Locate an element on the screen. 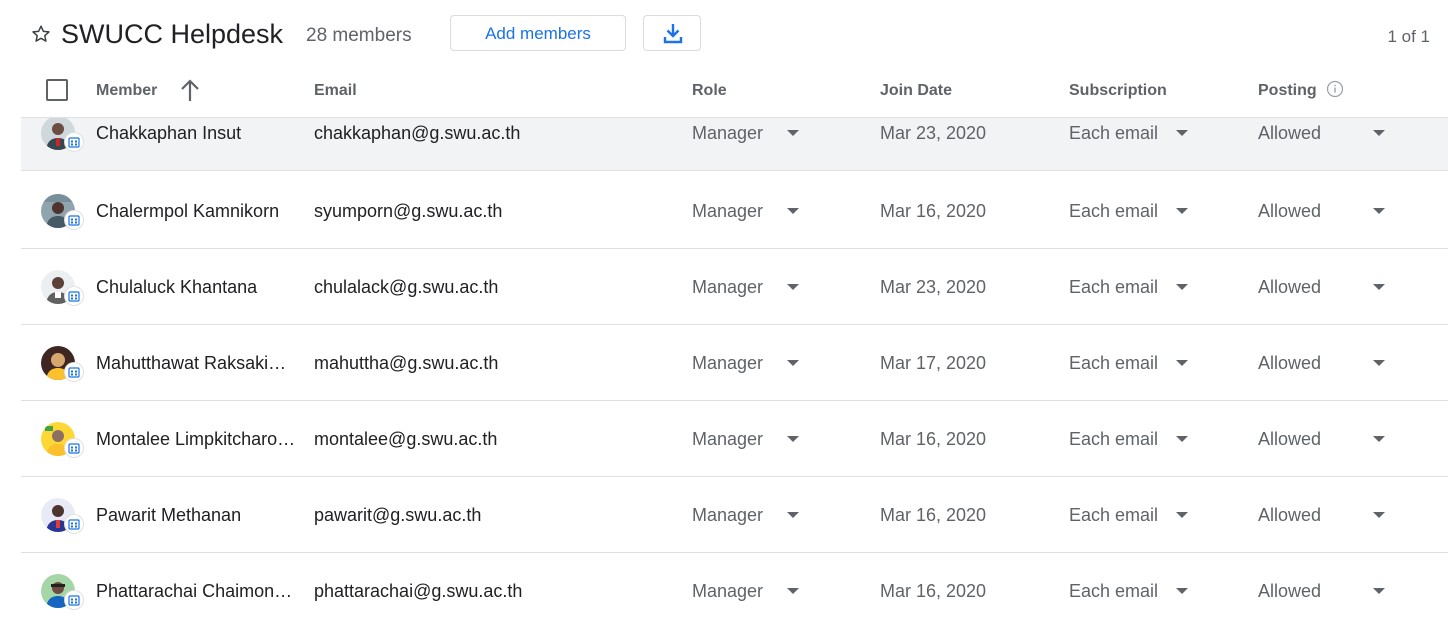 This screenshot has height=622, width=1448. member-email: chulalack@g.swu.ac.th is located at coordinates (406, 286).